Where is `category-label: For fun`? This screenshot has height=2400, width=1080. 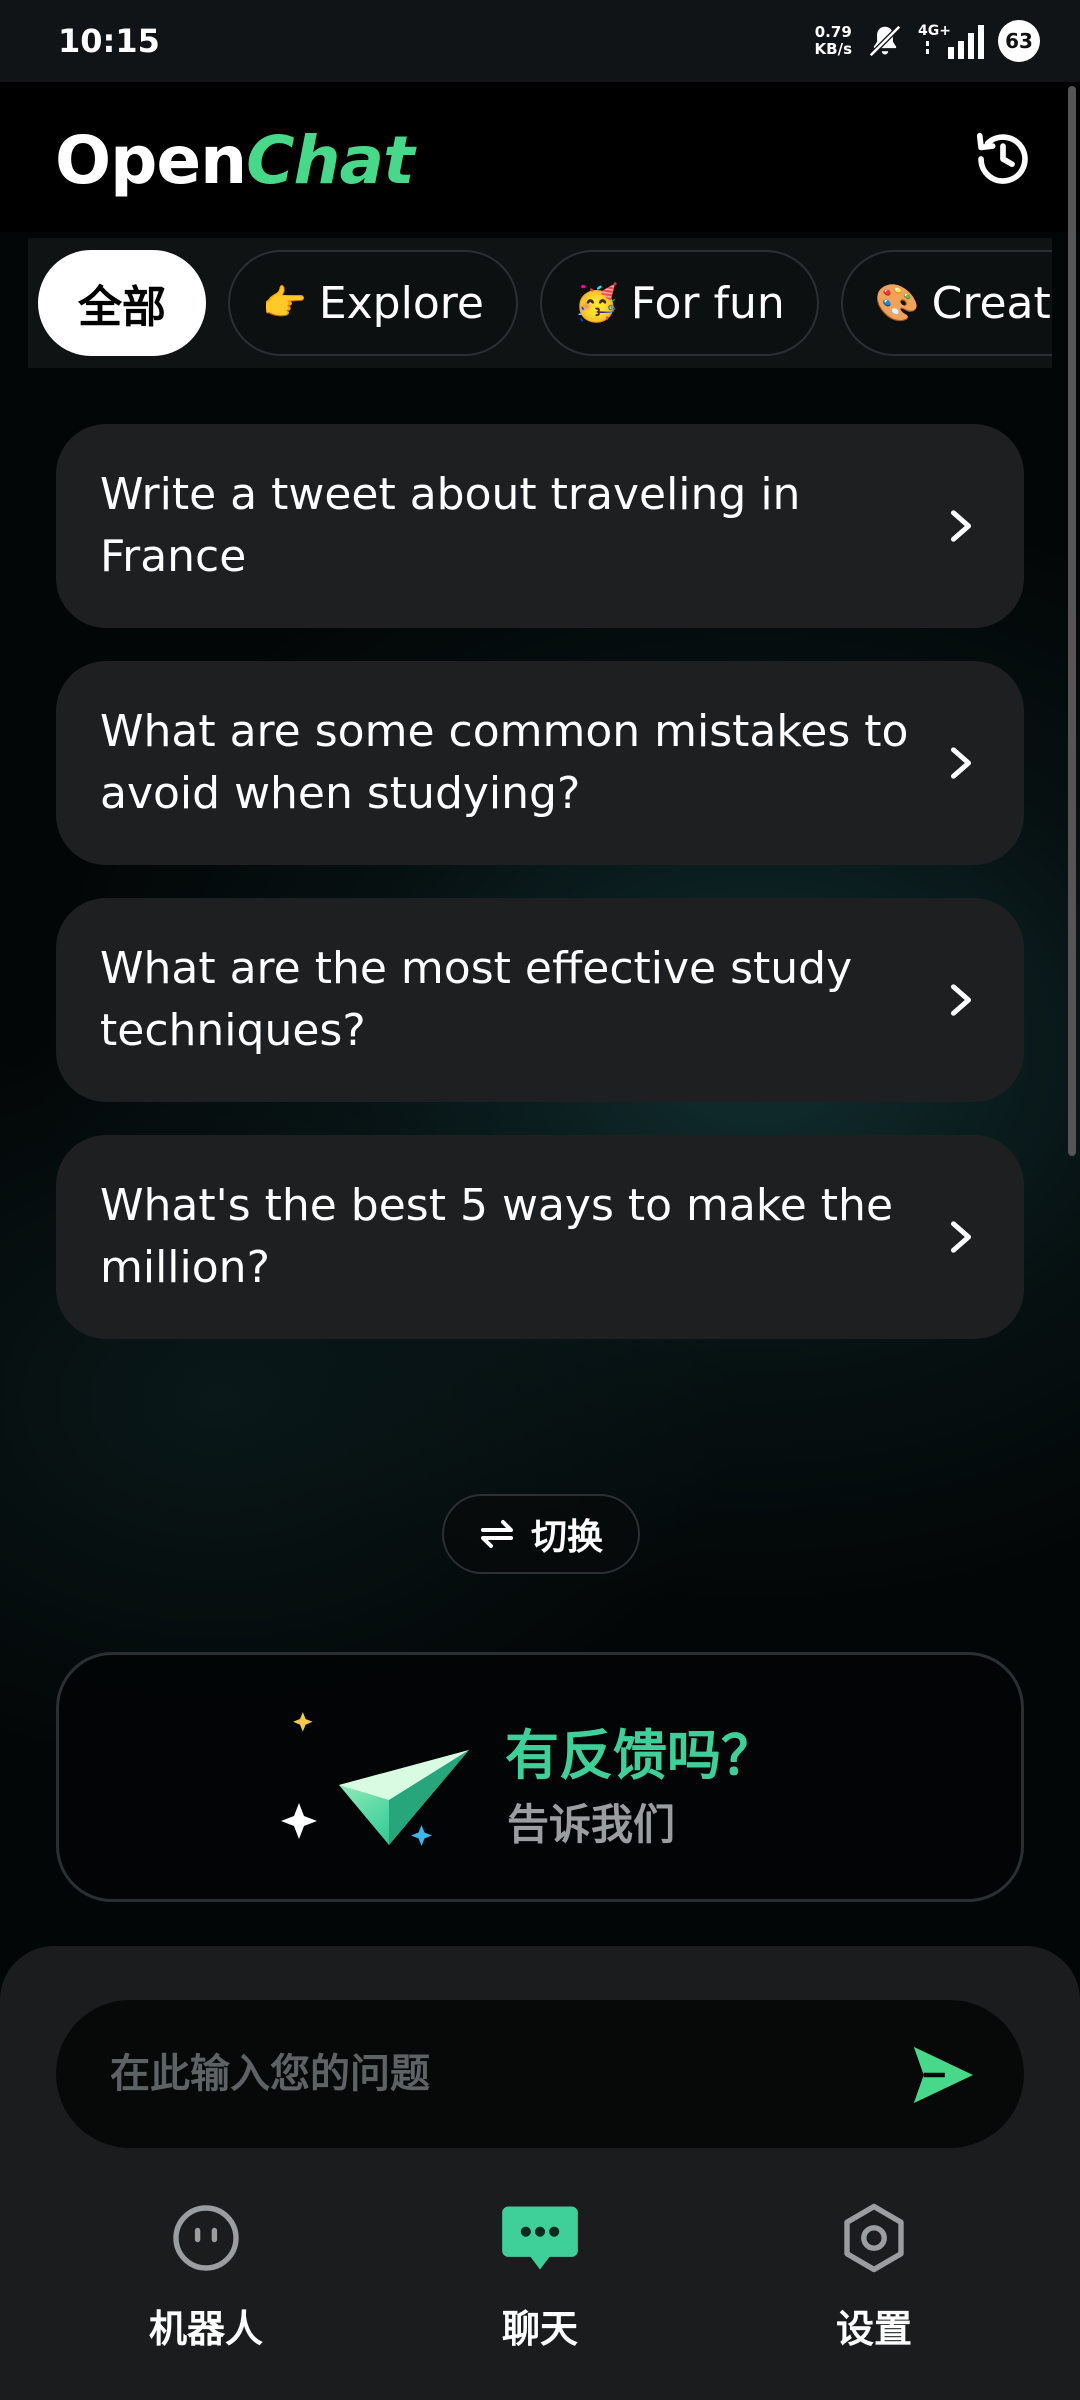
category-label: For fun is located at coordinates (707, 303).